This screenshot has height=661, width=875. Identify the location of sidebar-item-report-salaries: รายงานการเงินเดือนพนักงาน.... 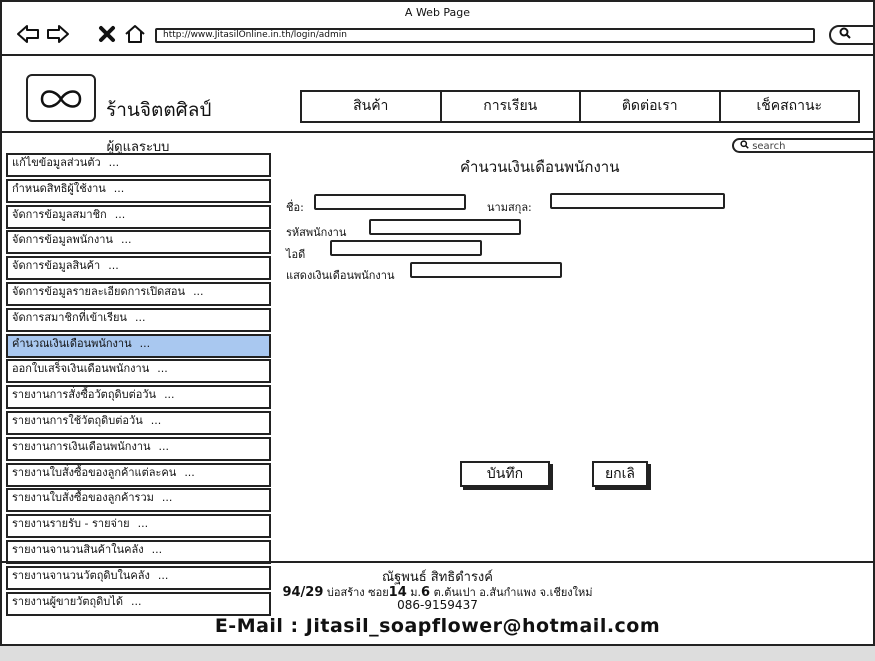
(138, 448).